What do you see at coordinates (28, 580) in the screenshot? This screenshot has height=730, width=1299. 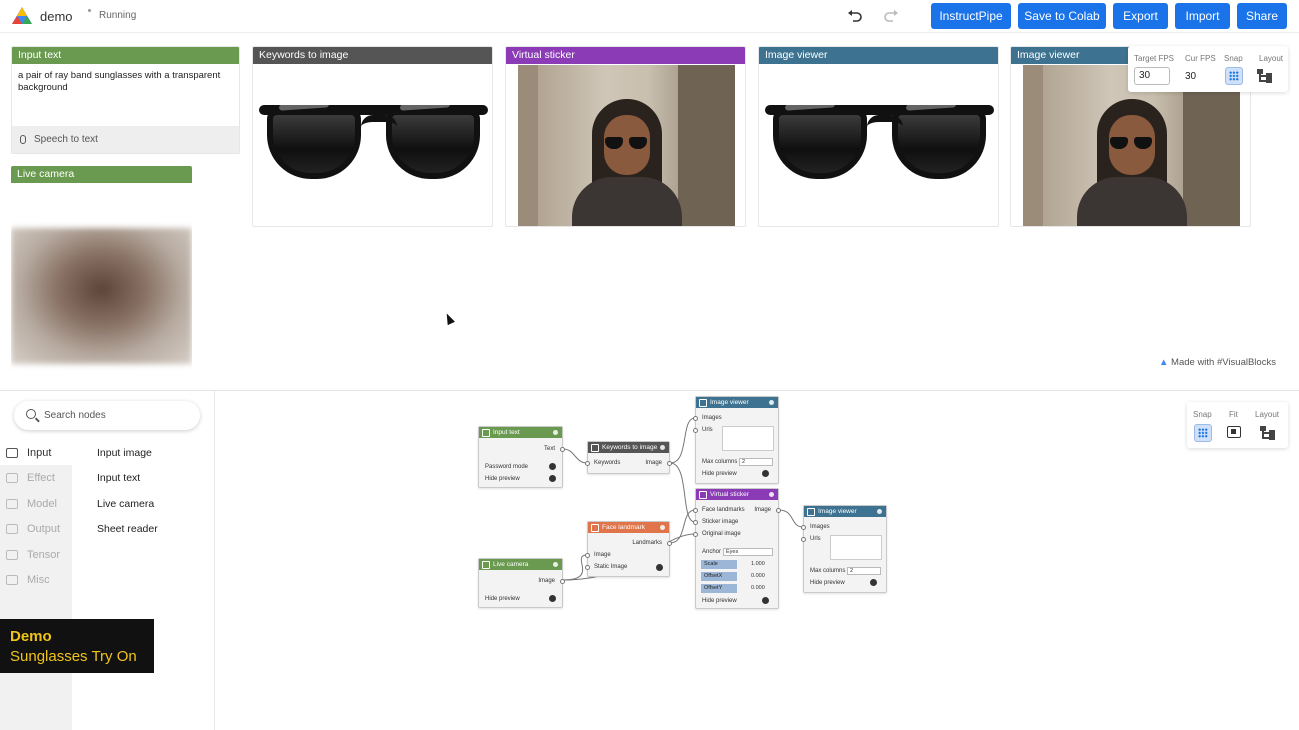 I see `category-misc: Misc` at bounding box center [28, 580].